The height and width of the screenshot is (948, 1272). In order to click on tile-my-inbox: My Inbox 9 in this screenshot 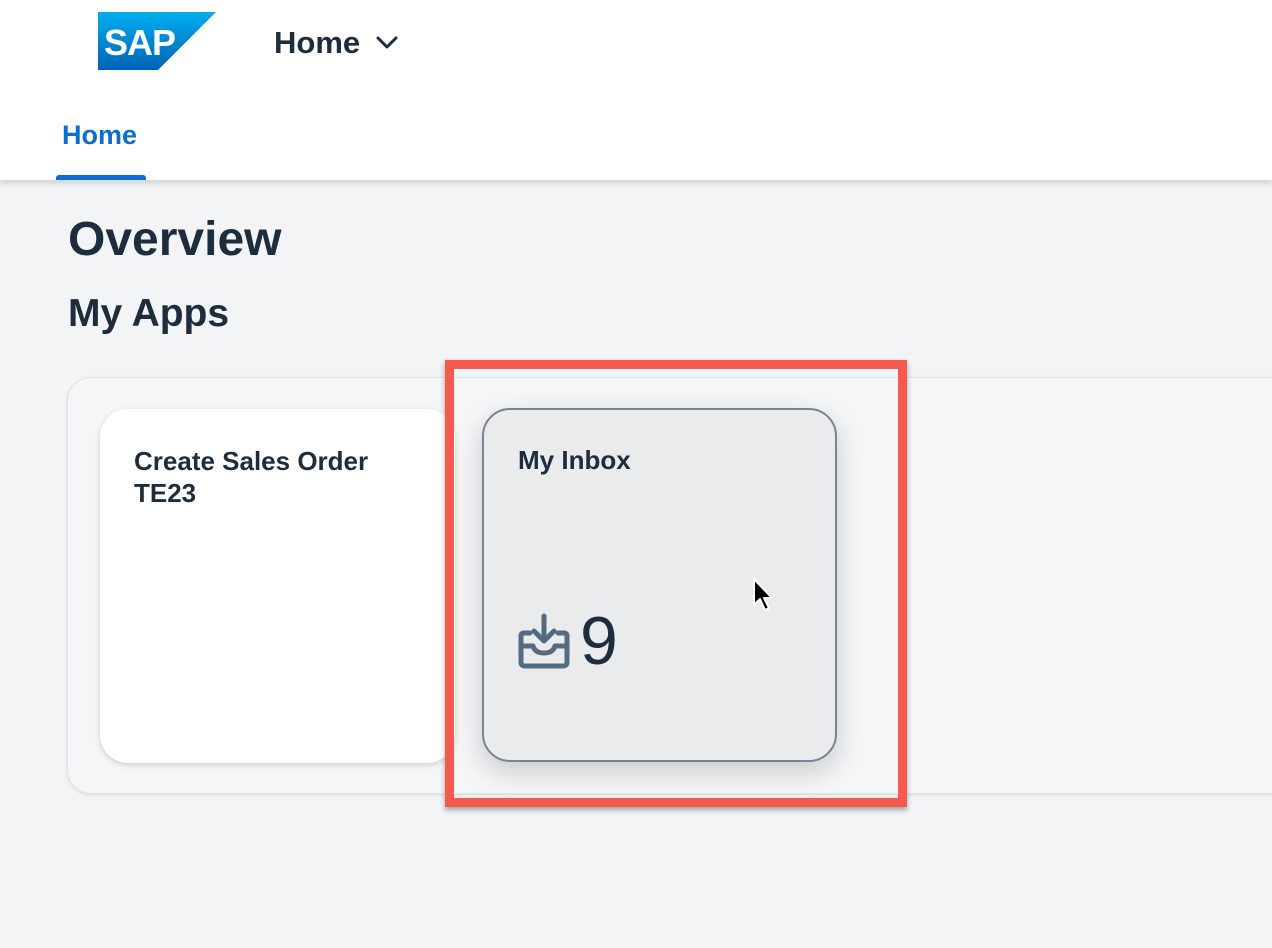, I will do `click(659, 585)`.